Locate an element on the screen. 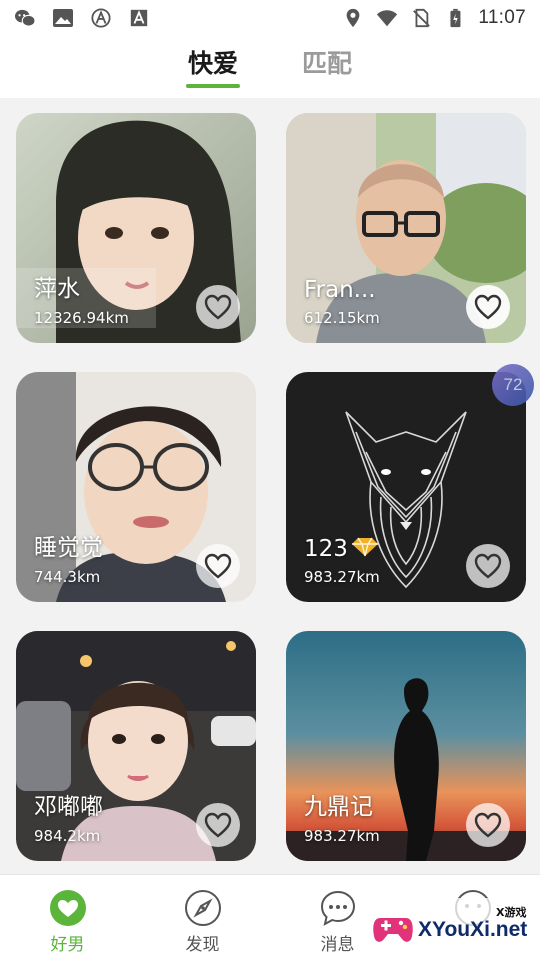  tab-kuaiai: 快爱 is located at coordinates (212, 66).